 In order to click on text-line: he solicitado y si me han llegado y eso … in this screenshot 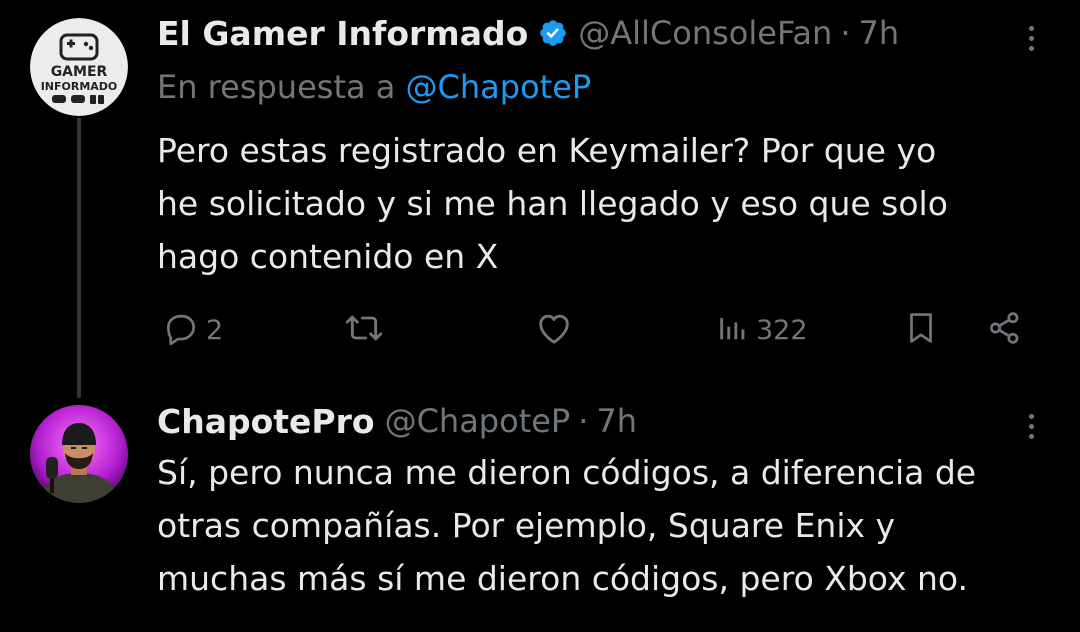, I will do `click(552, 203)`.